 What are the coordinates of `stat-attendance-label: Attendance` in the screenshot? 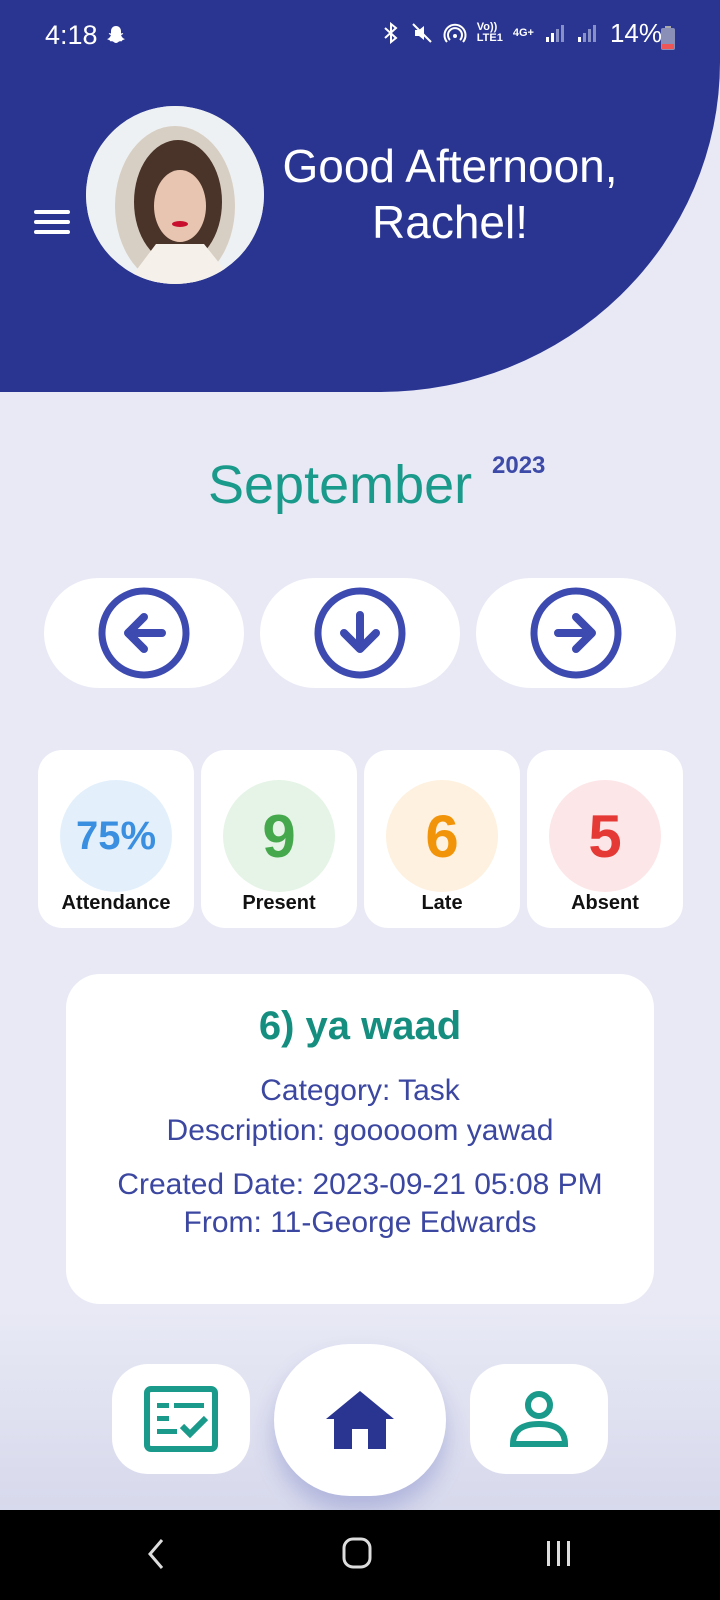 It's located at (116, 903).